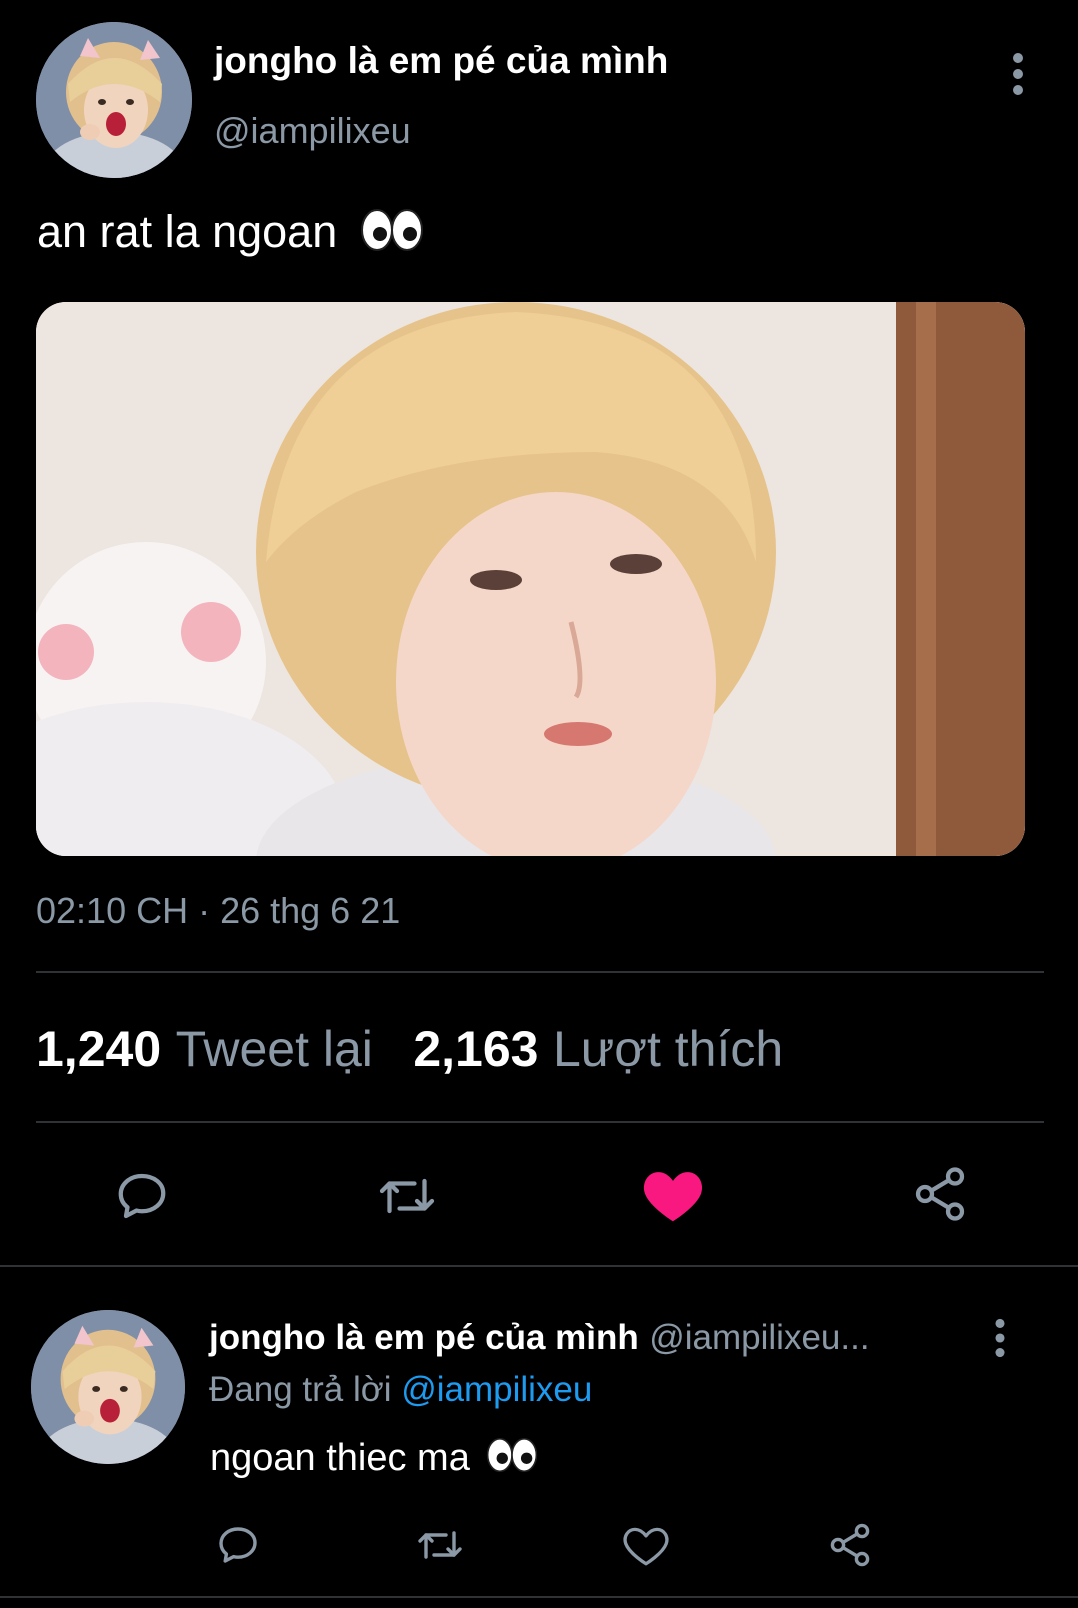  I want to click on reply-heart-icon, so click(646, 1545).